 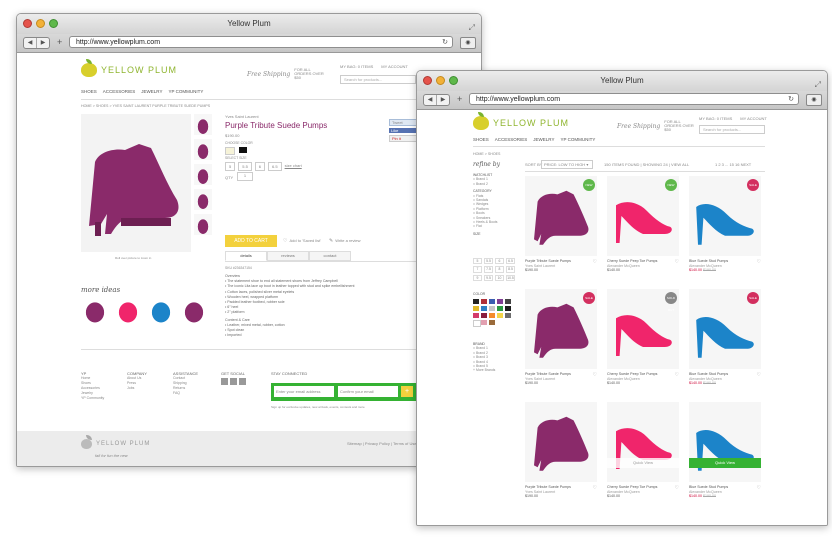 What do you see at coordinates (368, 391) in the screenshot?
I see `confirm-email-field: Confirm your email` at bounding box center [368, 391].